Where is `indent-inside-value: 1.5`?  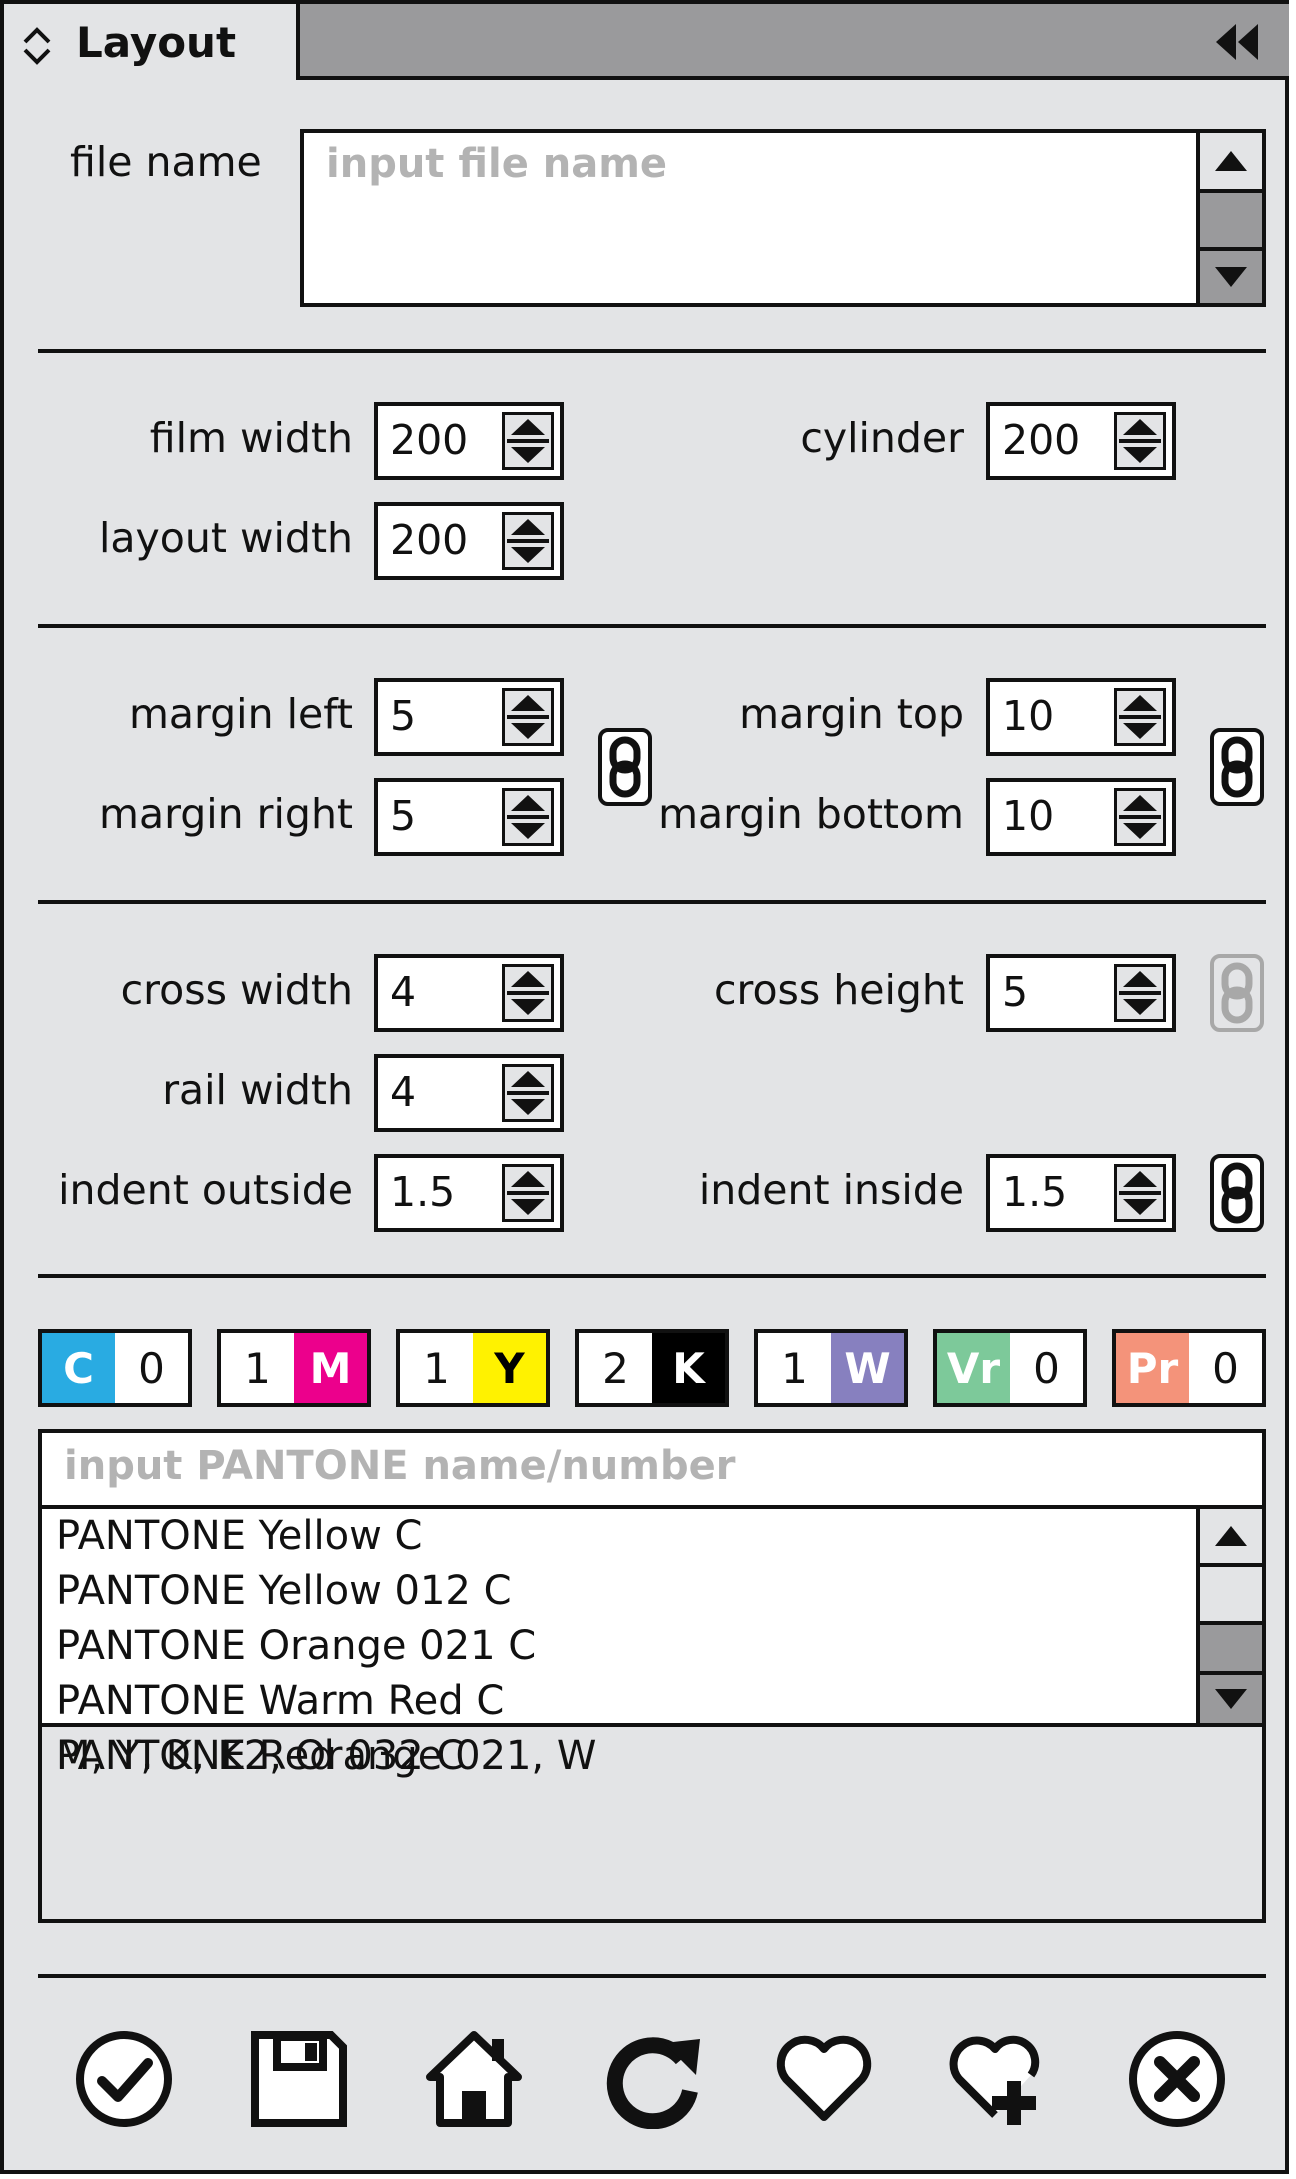 indent-inside-value: 1.5 is located at coordinates (1034, 1192).